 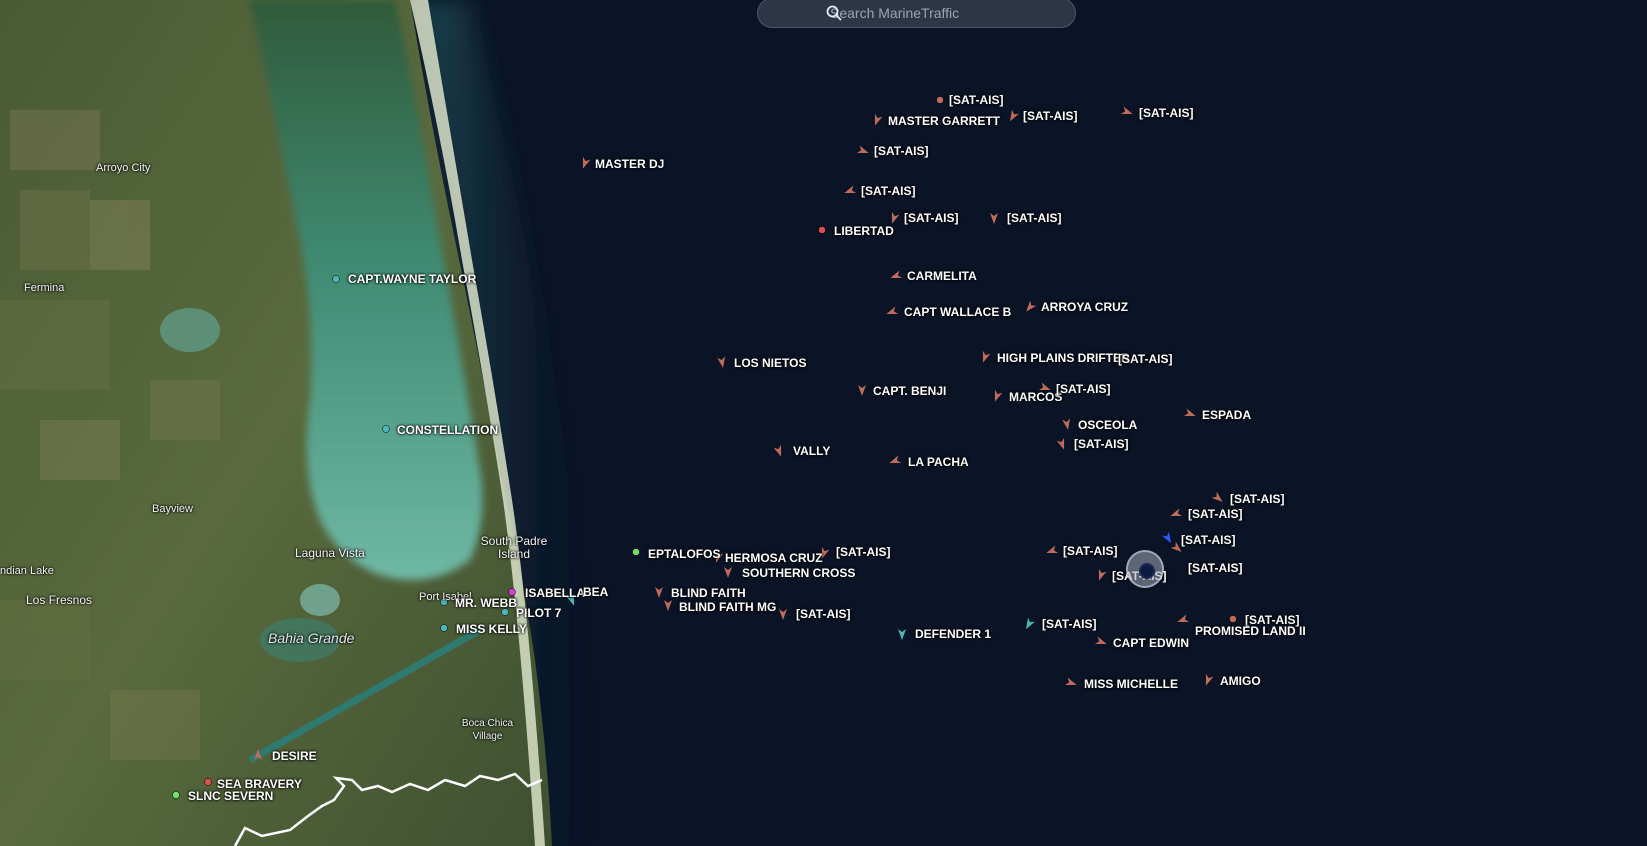 I want to click on vessel-label: EPTALOFOS, so click(x=684, y=554).